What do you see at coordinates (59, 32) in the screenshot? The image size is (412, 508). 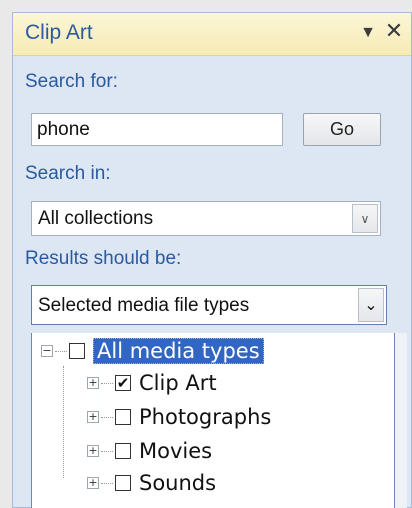 I see `pane-title: Clip Art` at bounding box center [59, 32].